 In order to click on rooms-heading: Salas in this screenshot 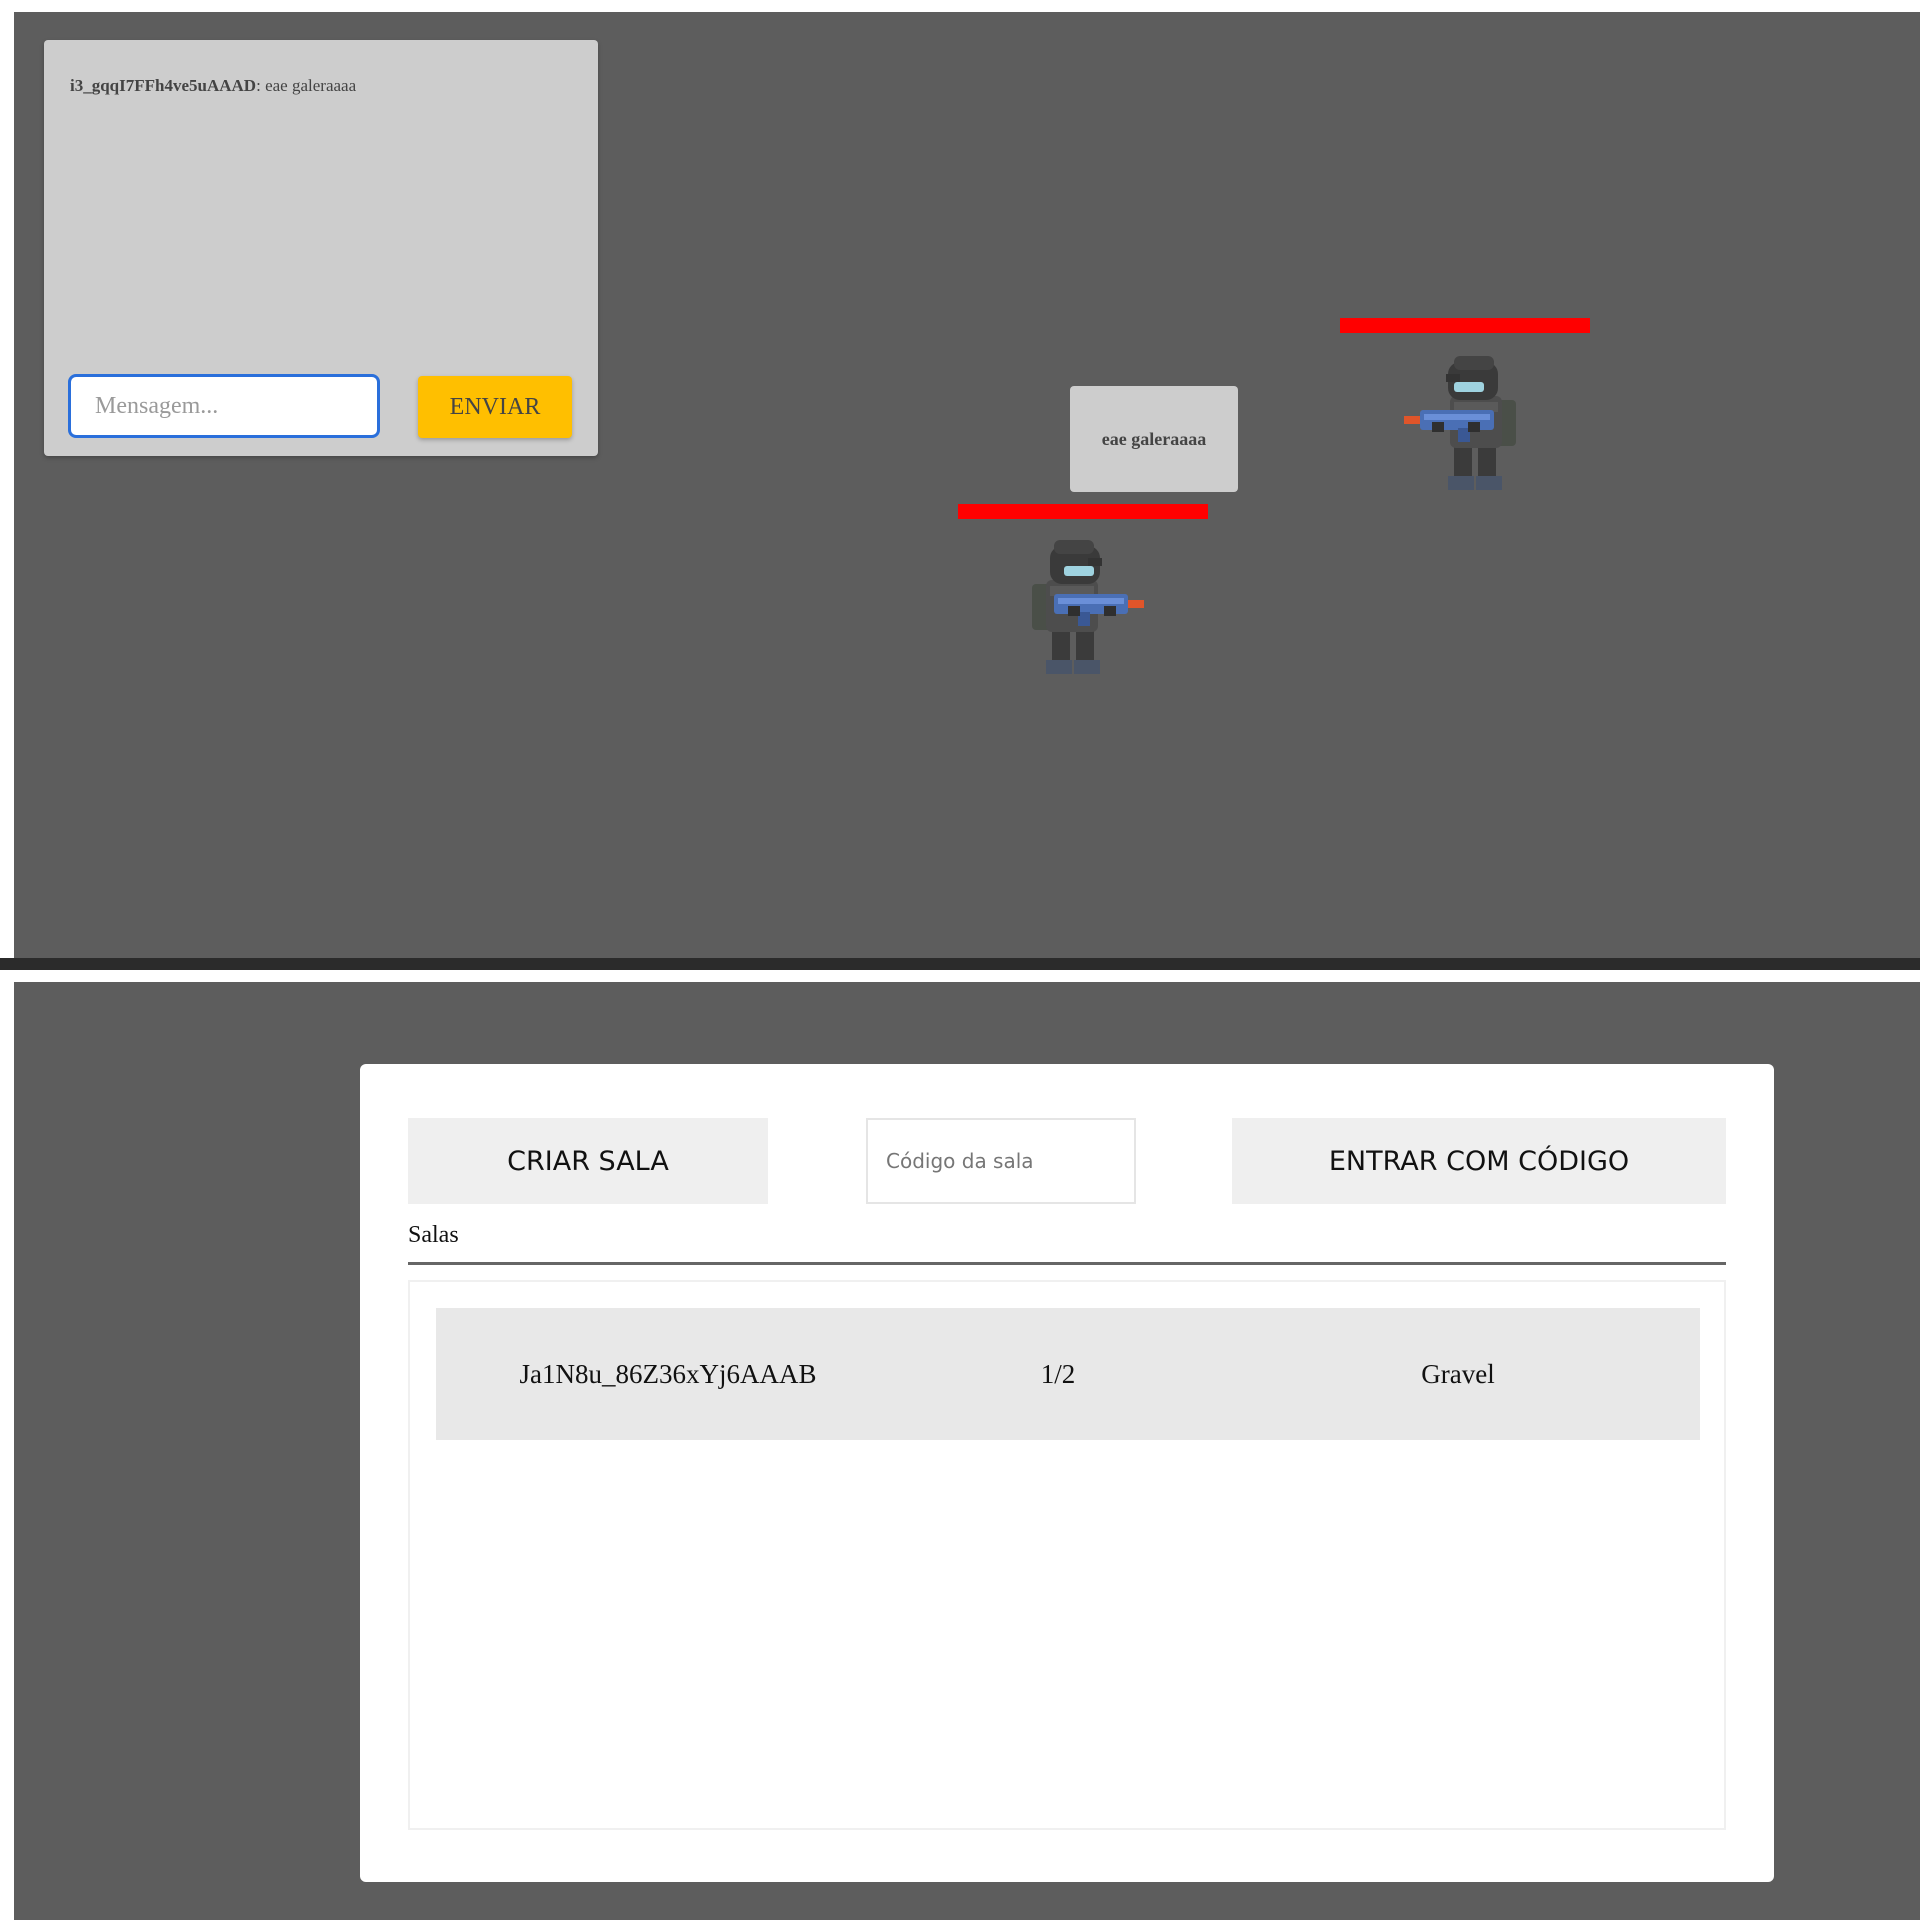, I will do `click(433, 1235)`.